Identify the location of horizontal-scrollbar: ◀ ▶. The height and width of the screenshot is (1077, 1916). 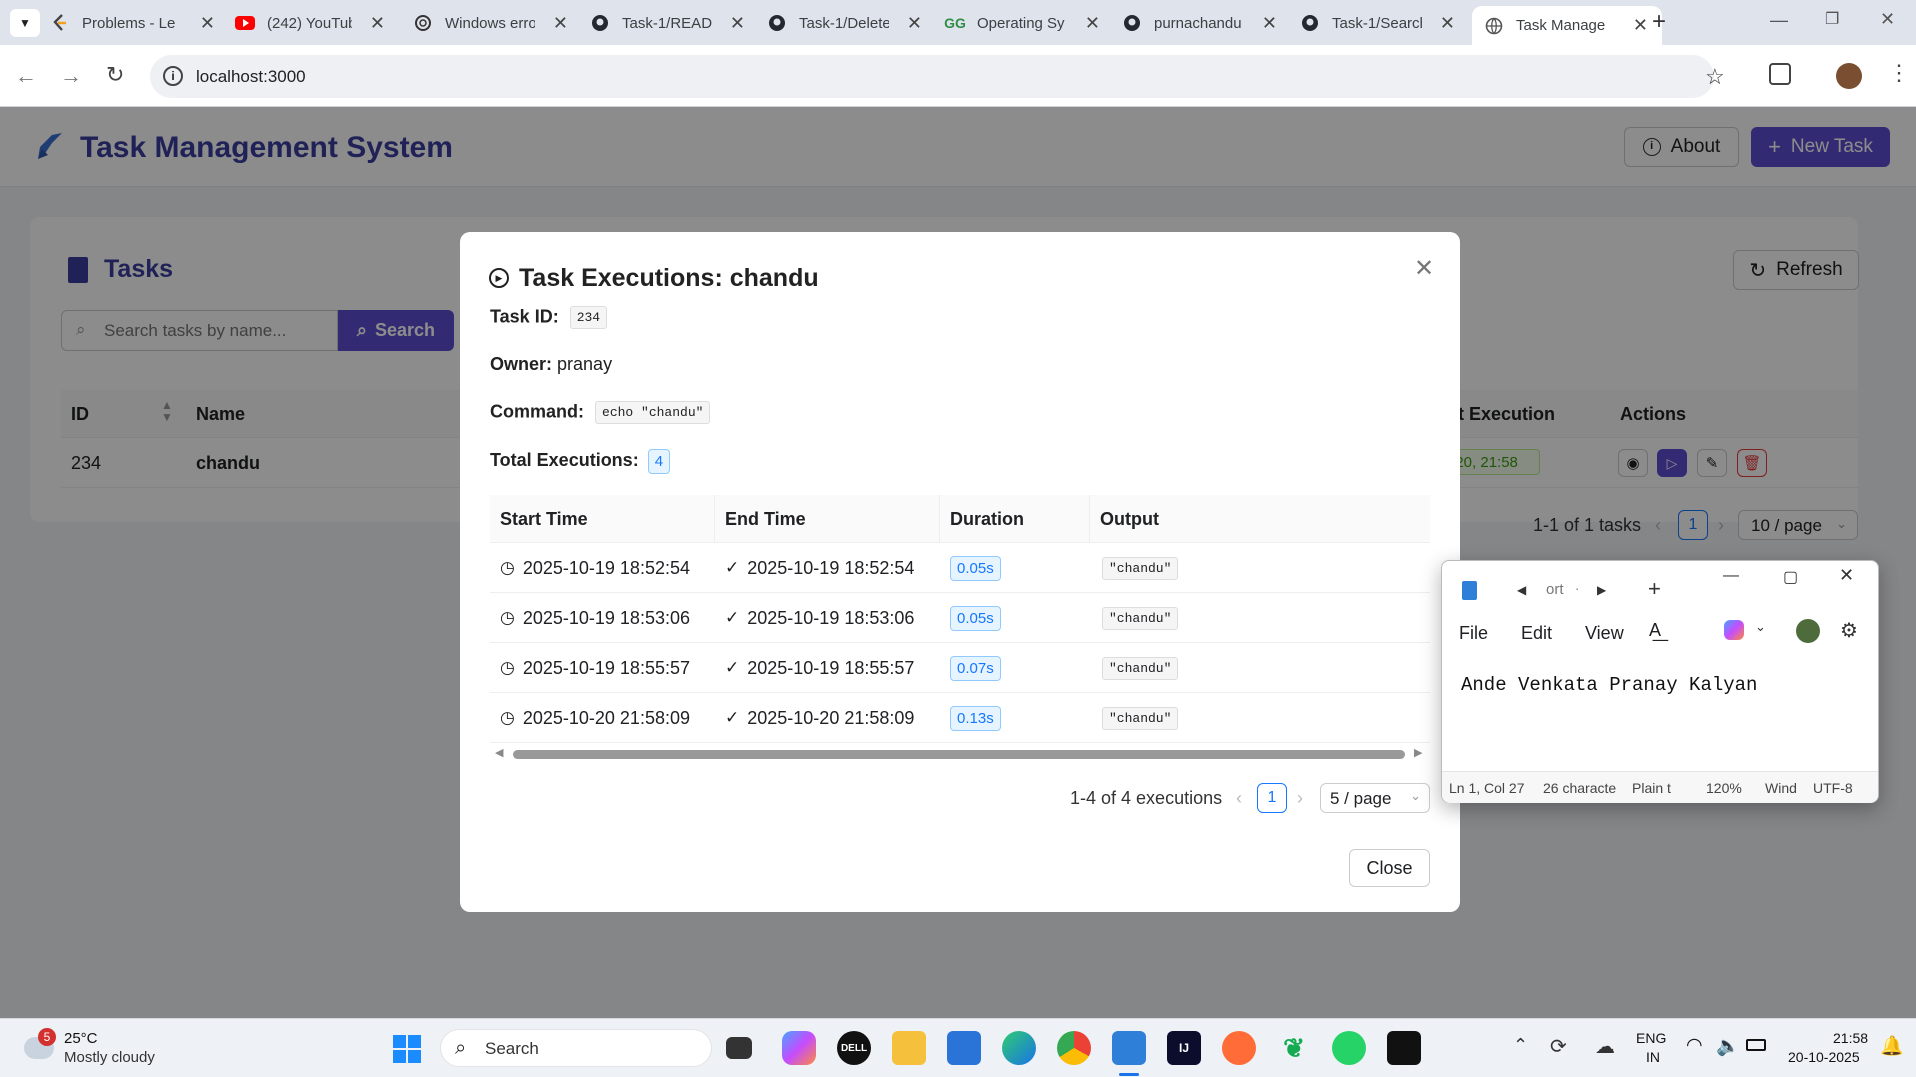
(960, 754).